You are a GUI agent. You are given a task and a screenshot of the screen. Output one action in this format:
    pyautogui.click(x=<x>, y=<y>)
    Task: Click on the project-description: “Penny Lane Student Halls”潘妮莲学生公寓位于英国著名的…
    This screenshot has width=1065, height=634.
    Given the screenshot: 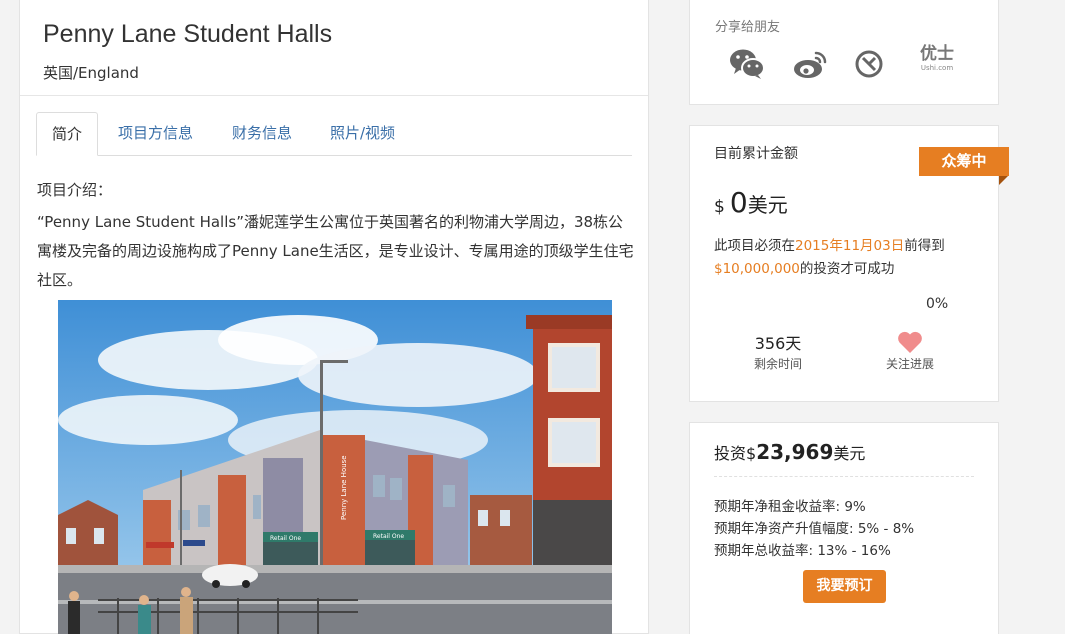 What is the action you would take?
    pyautogui.click(x=335, y=251)
    